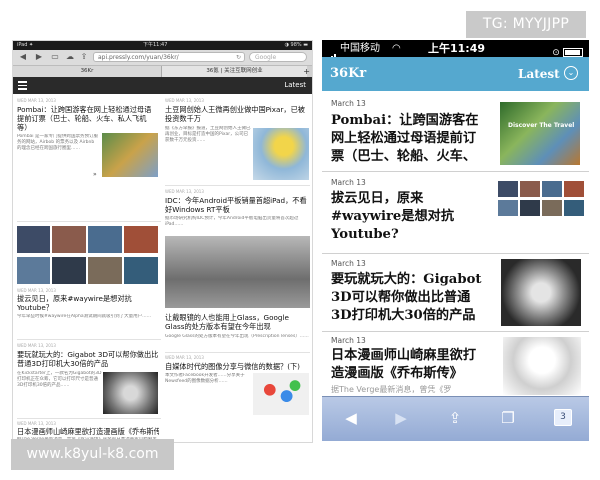 This screenshot has width=600, height=480. What do you see at coordinates (417, 316) in the screenshot?
I see `article-title-line: 3D打印机大30倍的产品` at bounding box center [417, 316].